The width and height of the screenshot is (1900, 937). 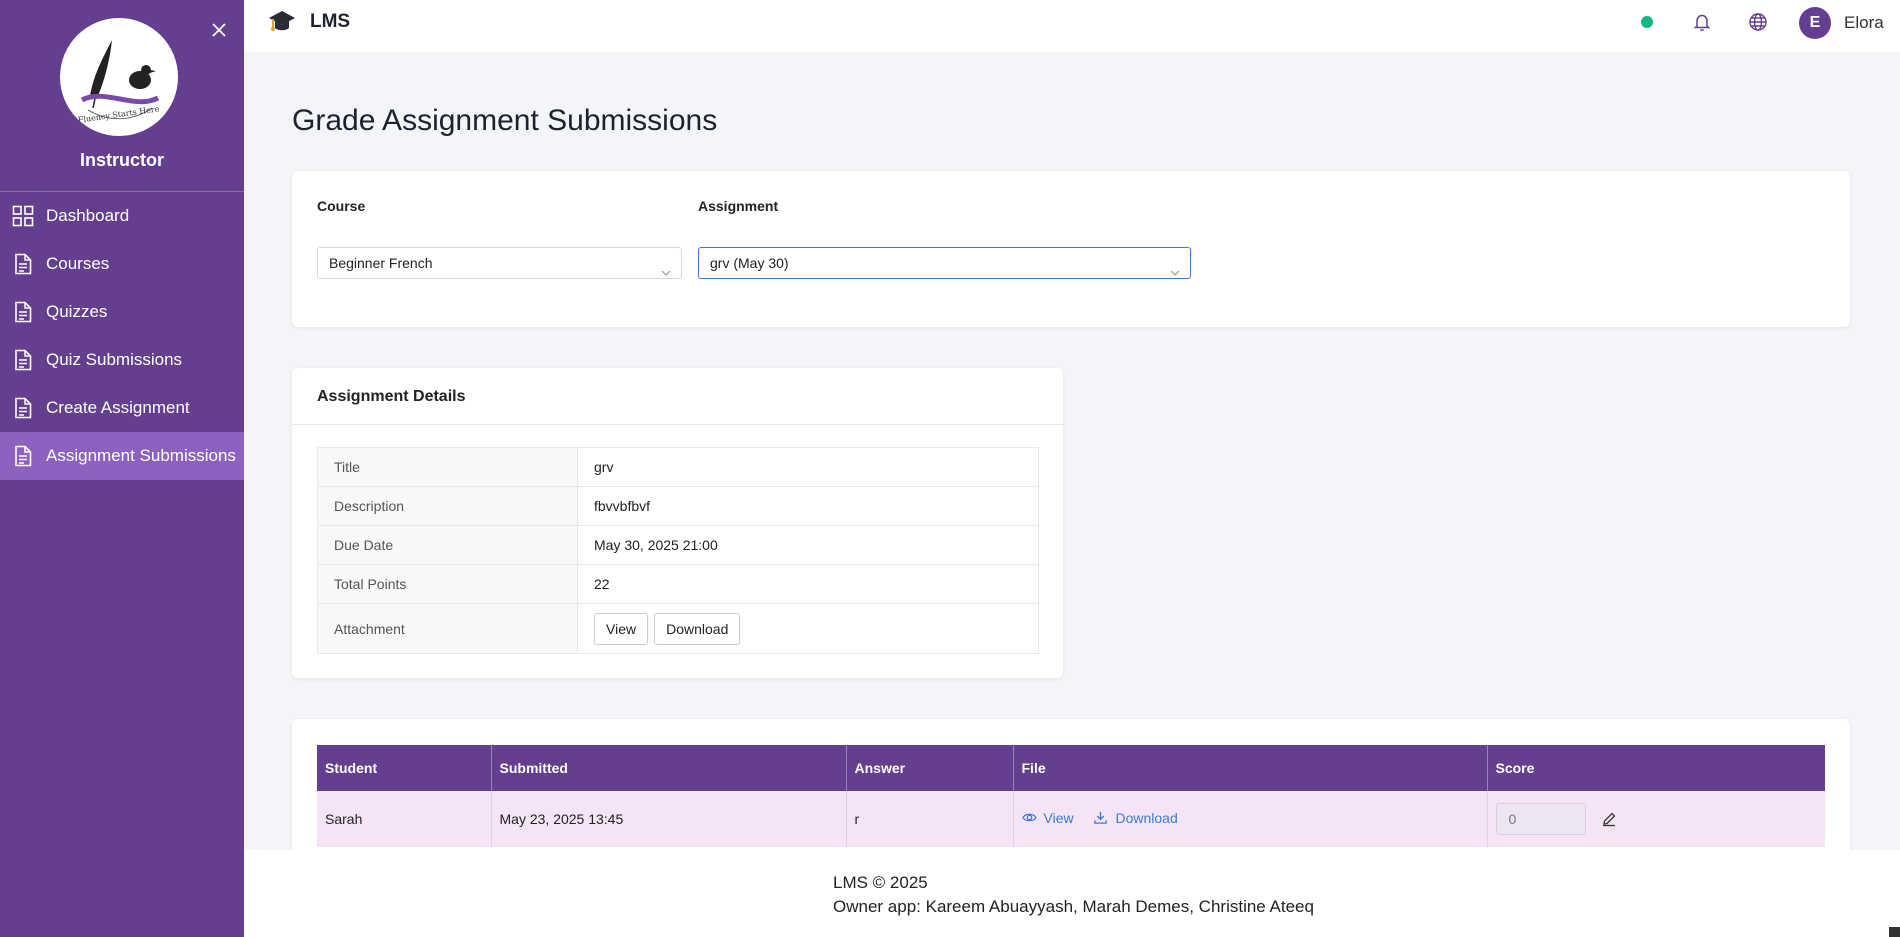 What do you see at coordinates (341, 206) in the screenshot?
I see `course-label: Course` at bounding box center [341, 206].